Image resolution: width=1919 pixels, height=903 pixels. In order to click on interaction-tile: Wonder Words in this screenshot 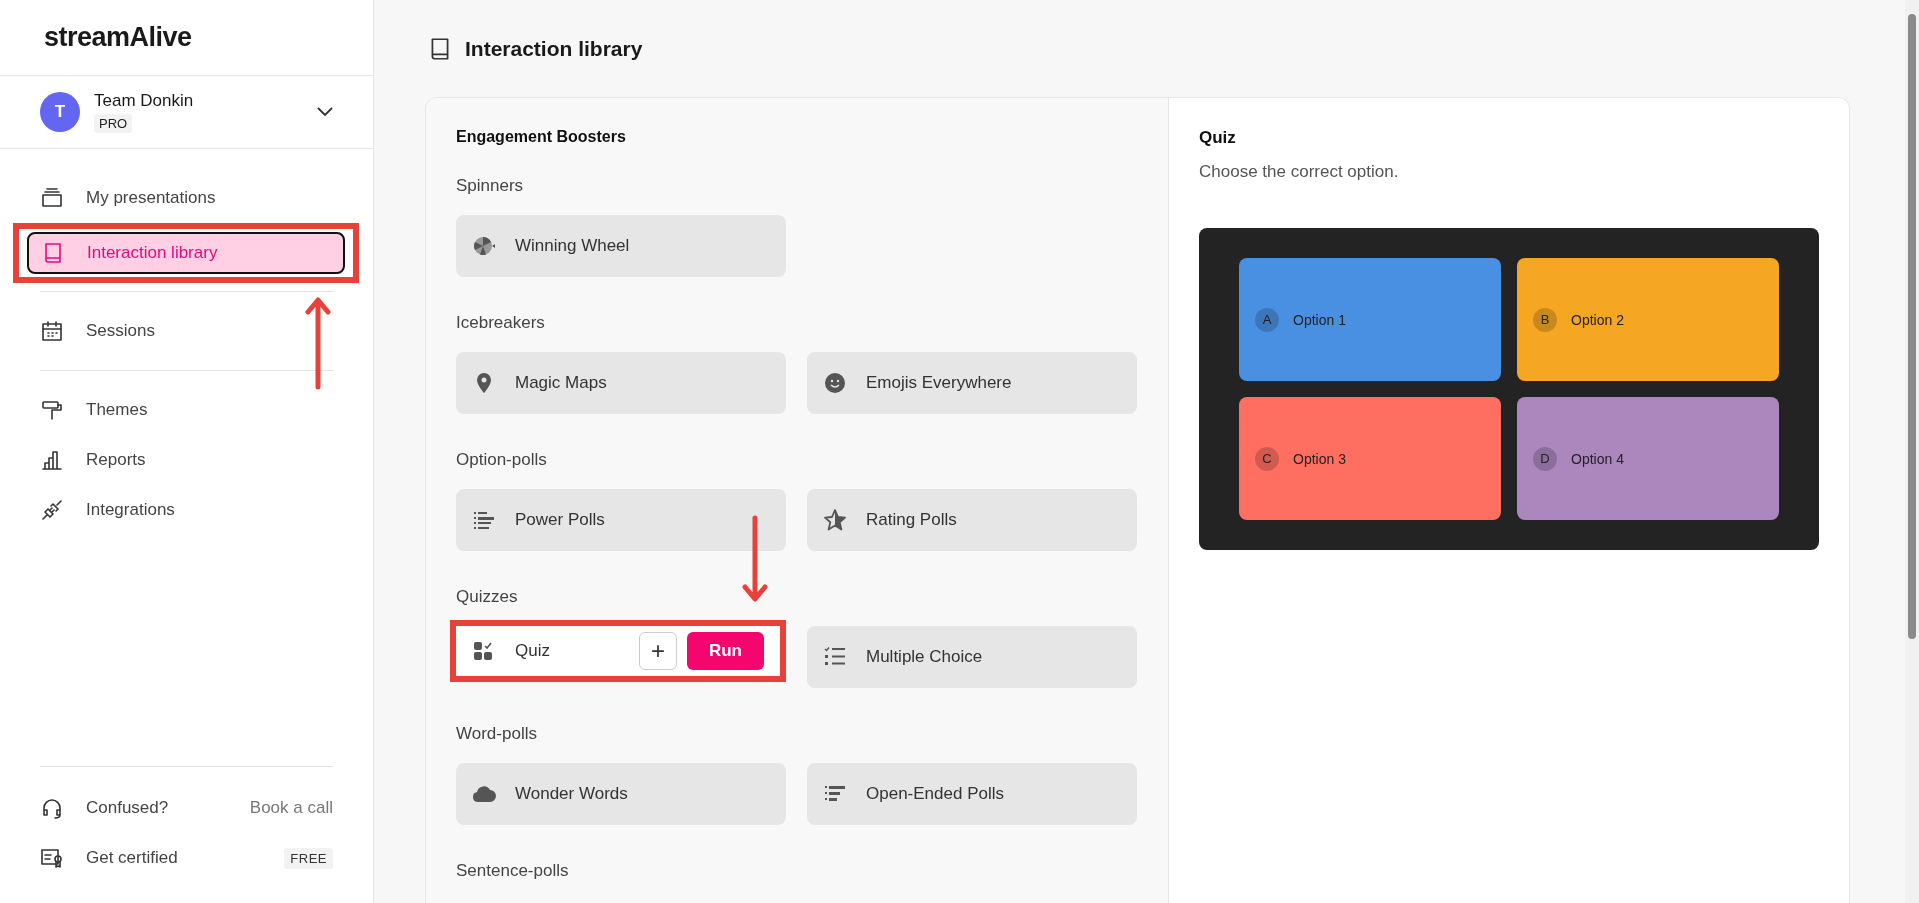, I will do `click(621, 794)`.